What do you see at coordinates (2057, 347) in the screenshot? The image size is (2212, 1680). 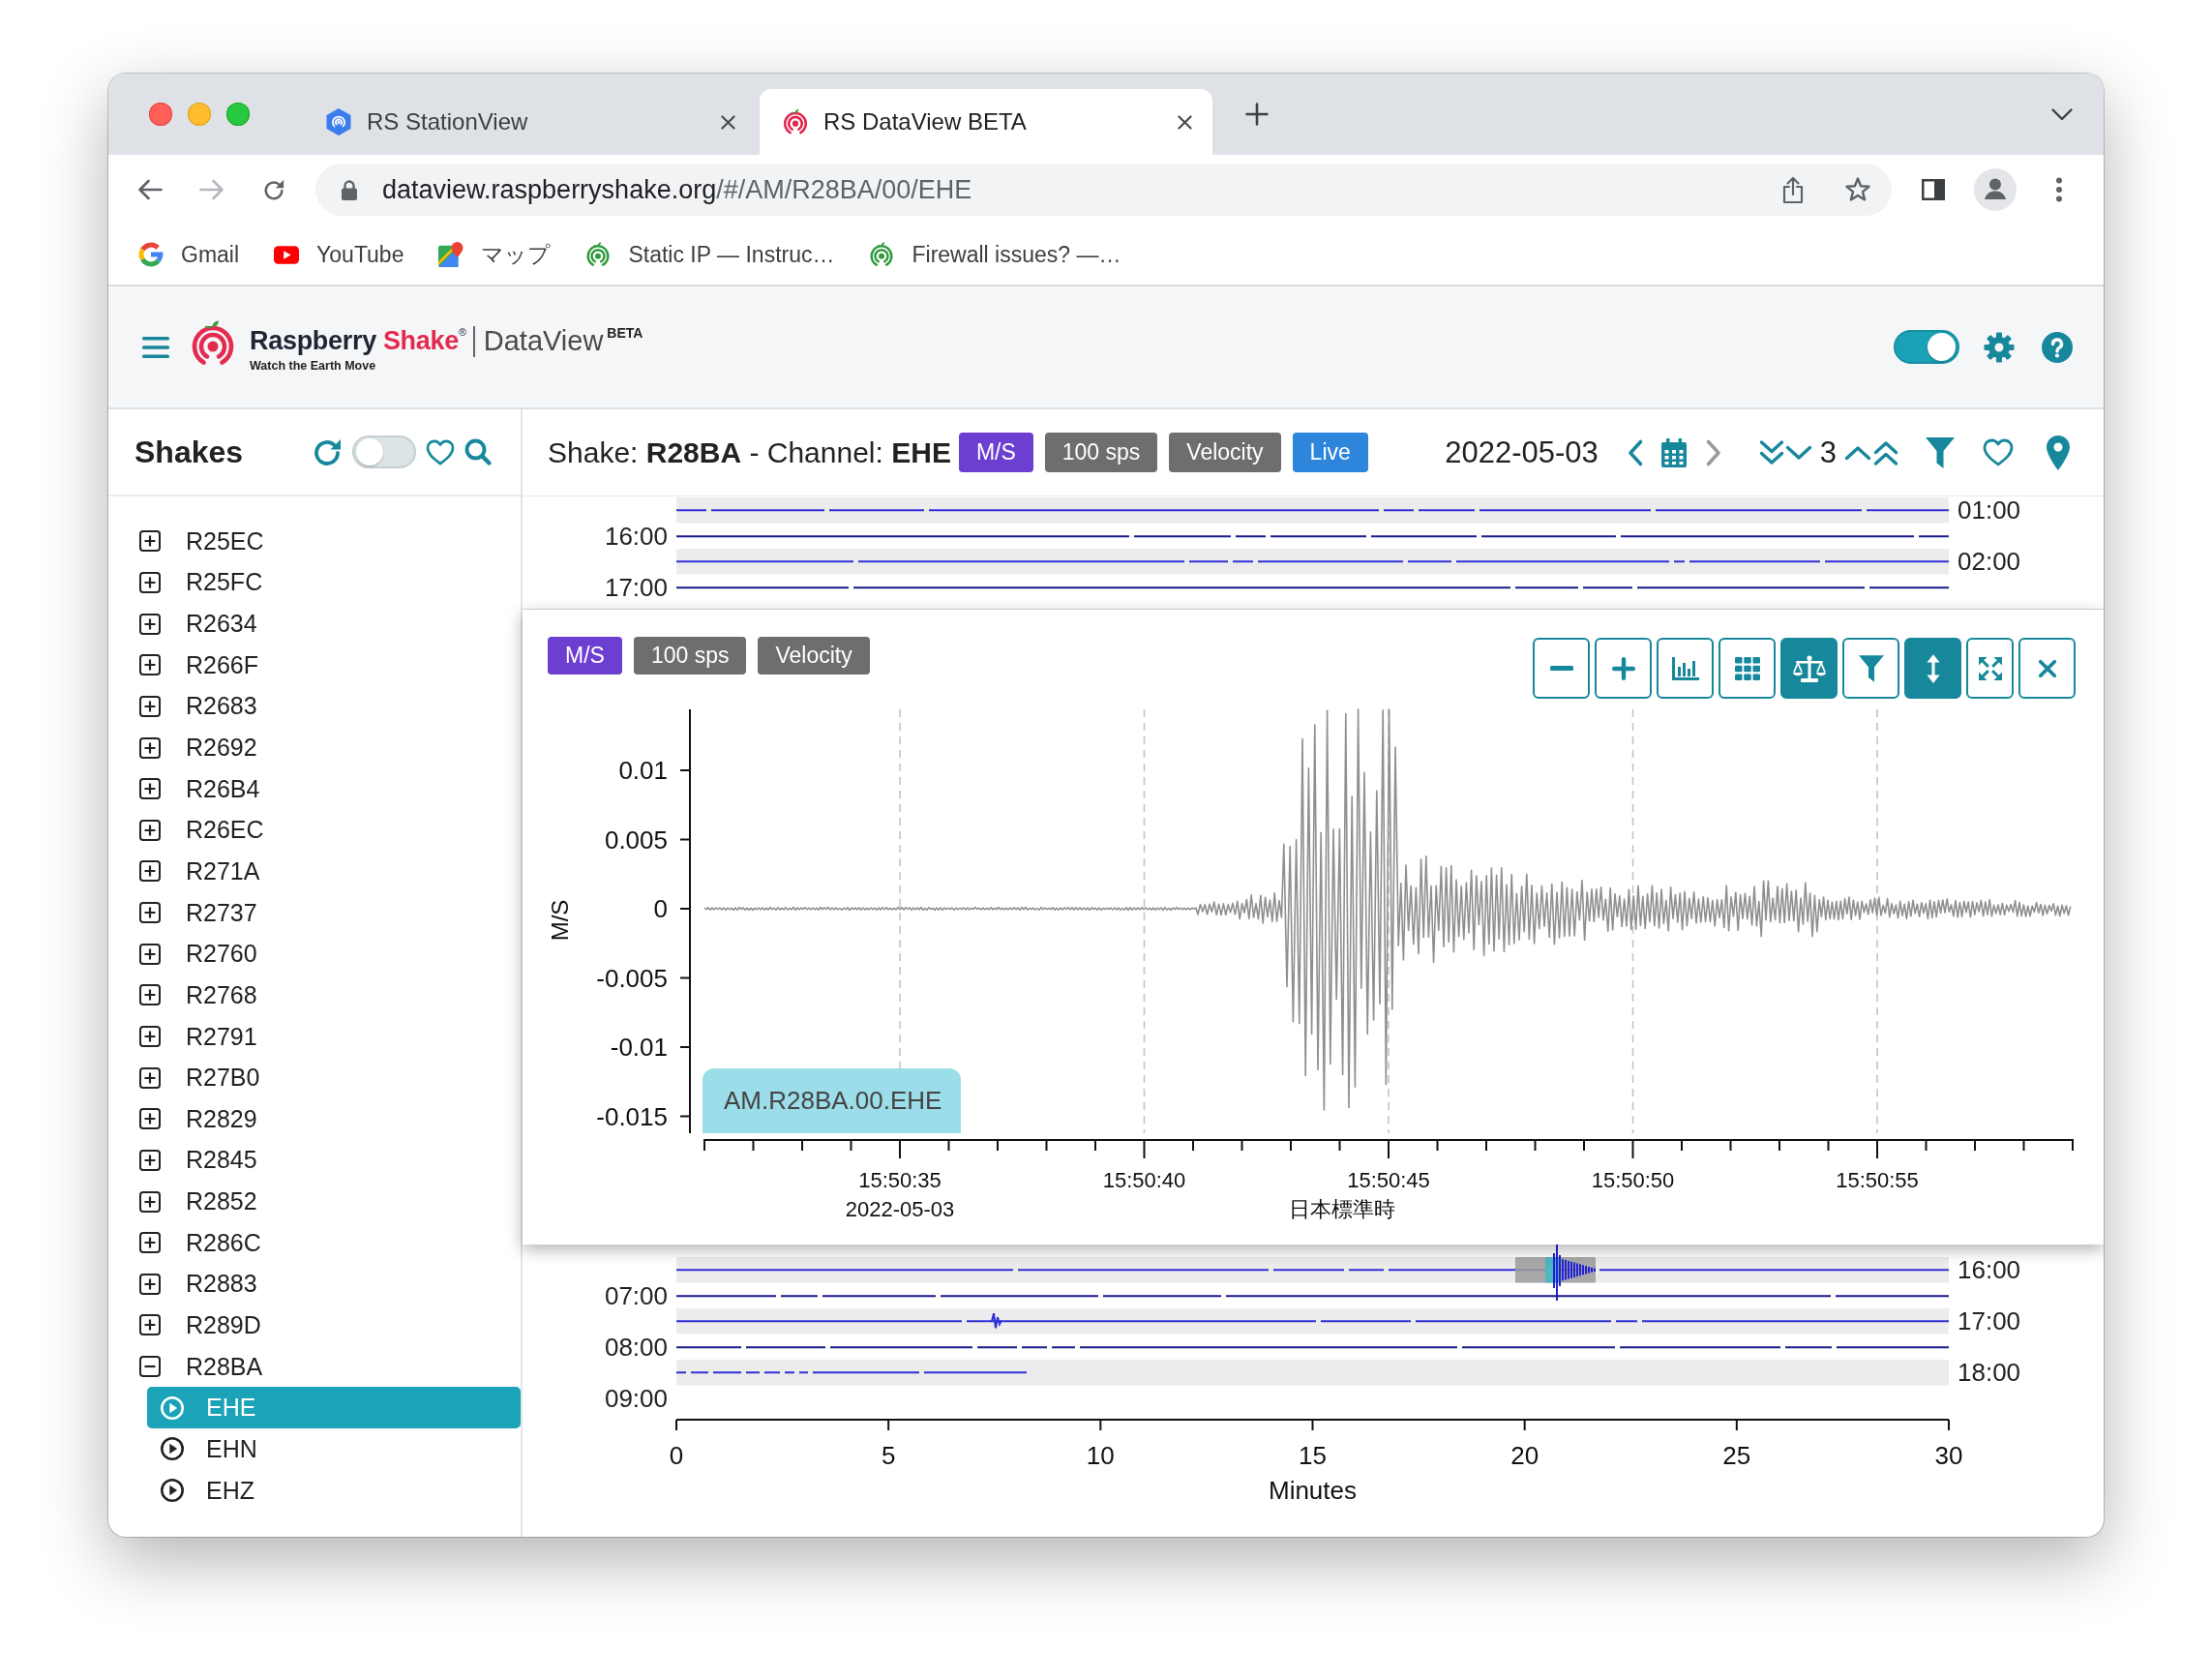 I see `help-icon` at bounding box center [2057, 347].